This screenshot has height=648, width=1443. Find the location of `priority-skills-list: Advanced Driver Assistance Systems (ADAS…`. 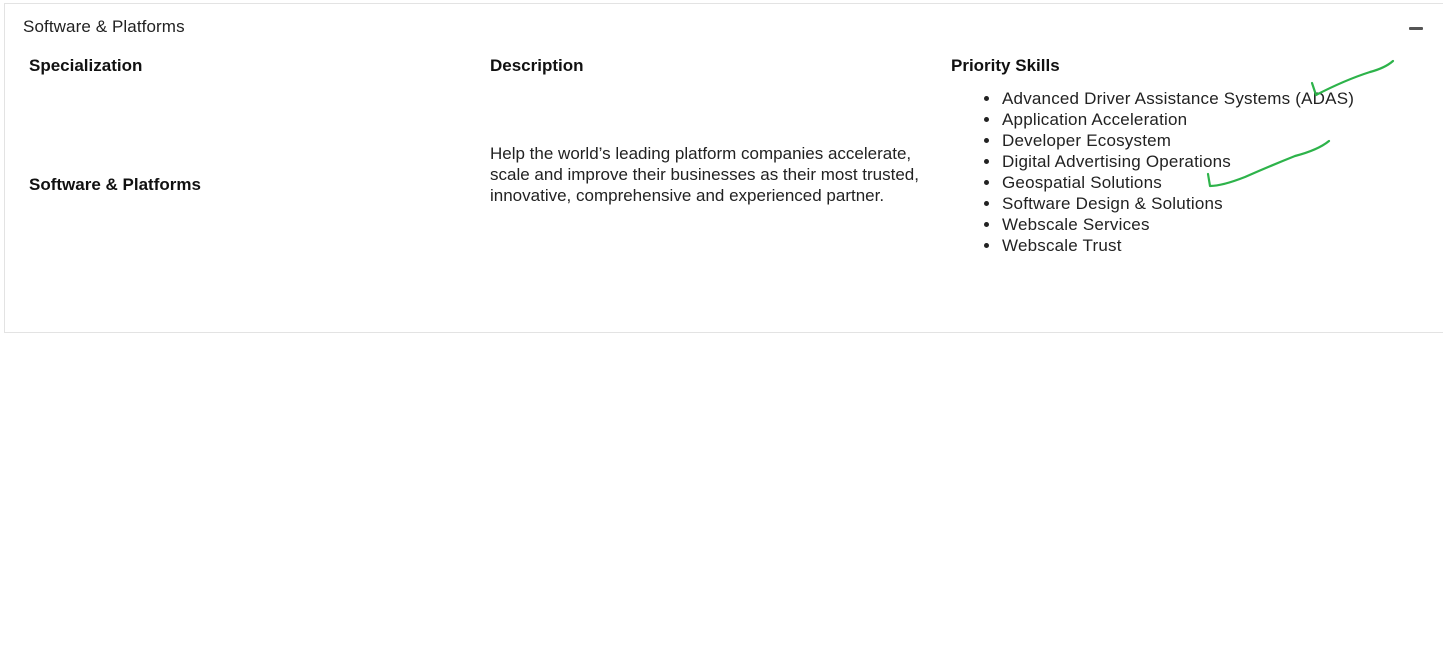

priority-skills-list: Advanced Driver Assistance Systems (ADAS… is located at coordinates (1168, 172).